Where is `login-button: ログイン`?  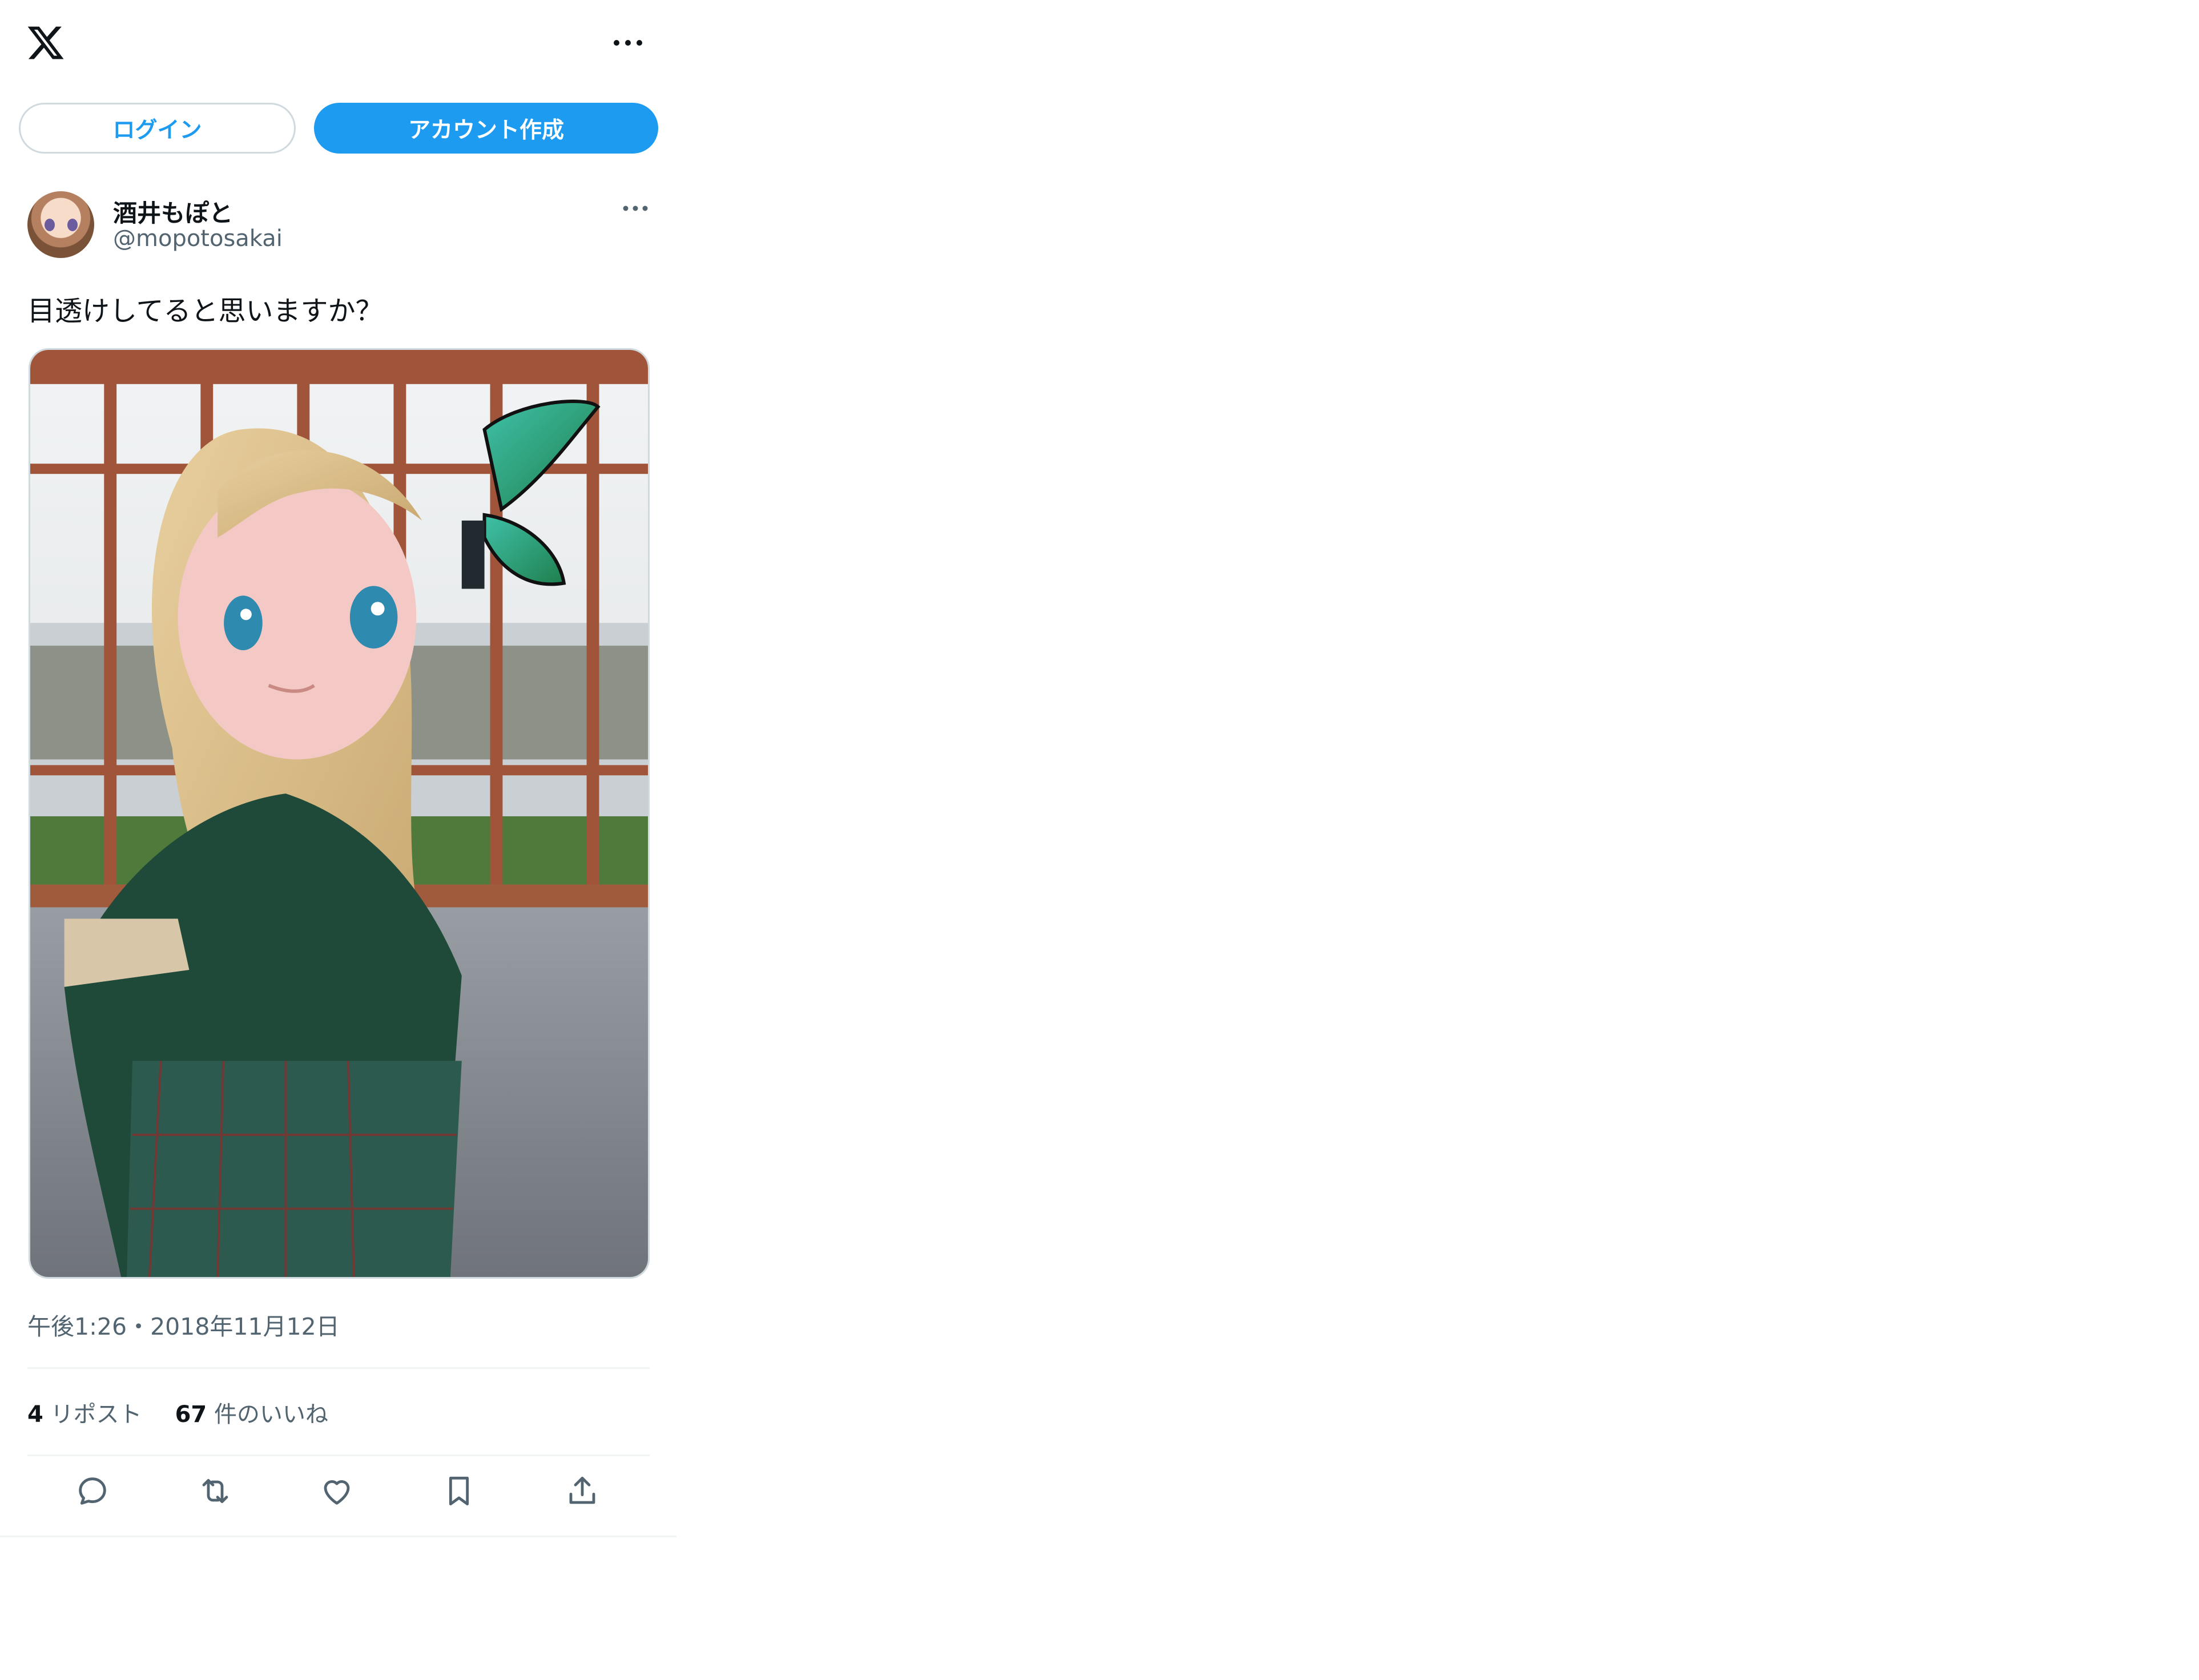 login-button: ログイン is located at coordinates (158, 128).